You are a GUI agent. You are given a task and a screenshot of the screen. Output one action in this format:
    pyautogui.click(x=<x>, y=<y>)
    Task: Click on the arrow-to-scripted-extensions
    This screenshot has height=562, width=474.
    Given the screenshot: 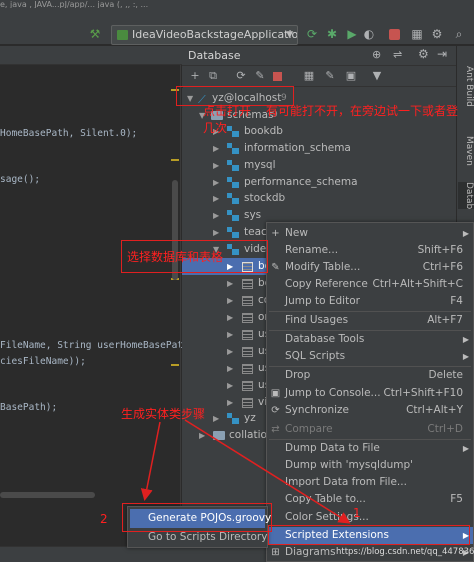 What is the action you would take?
    pyautogui.click(x=267, y=471)
    